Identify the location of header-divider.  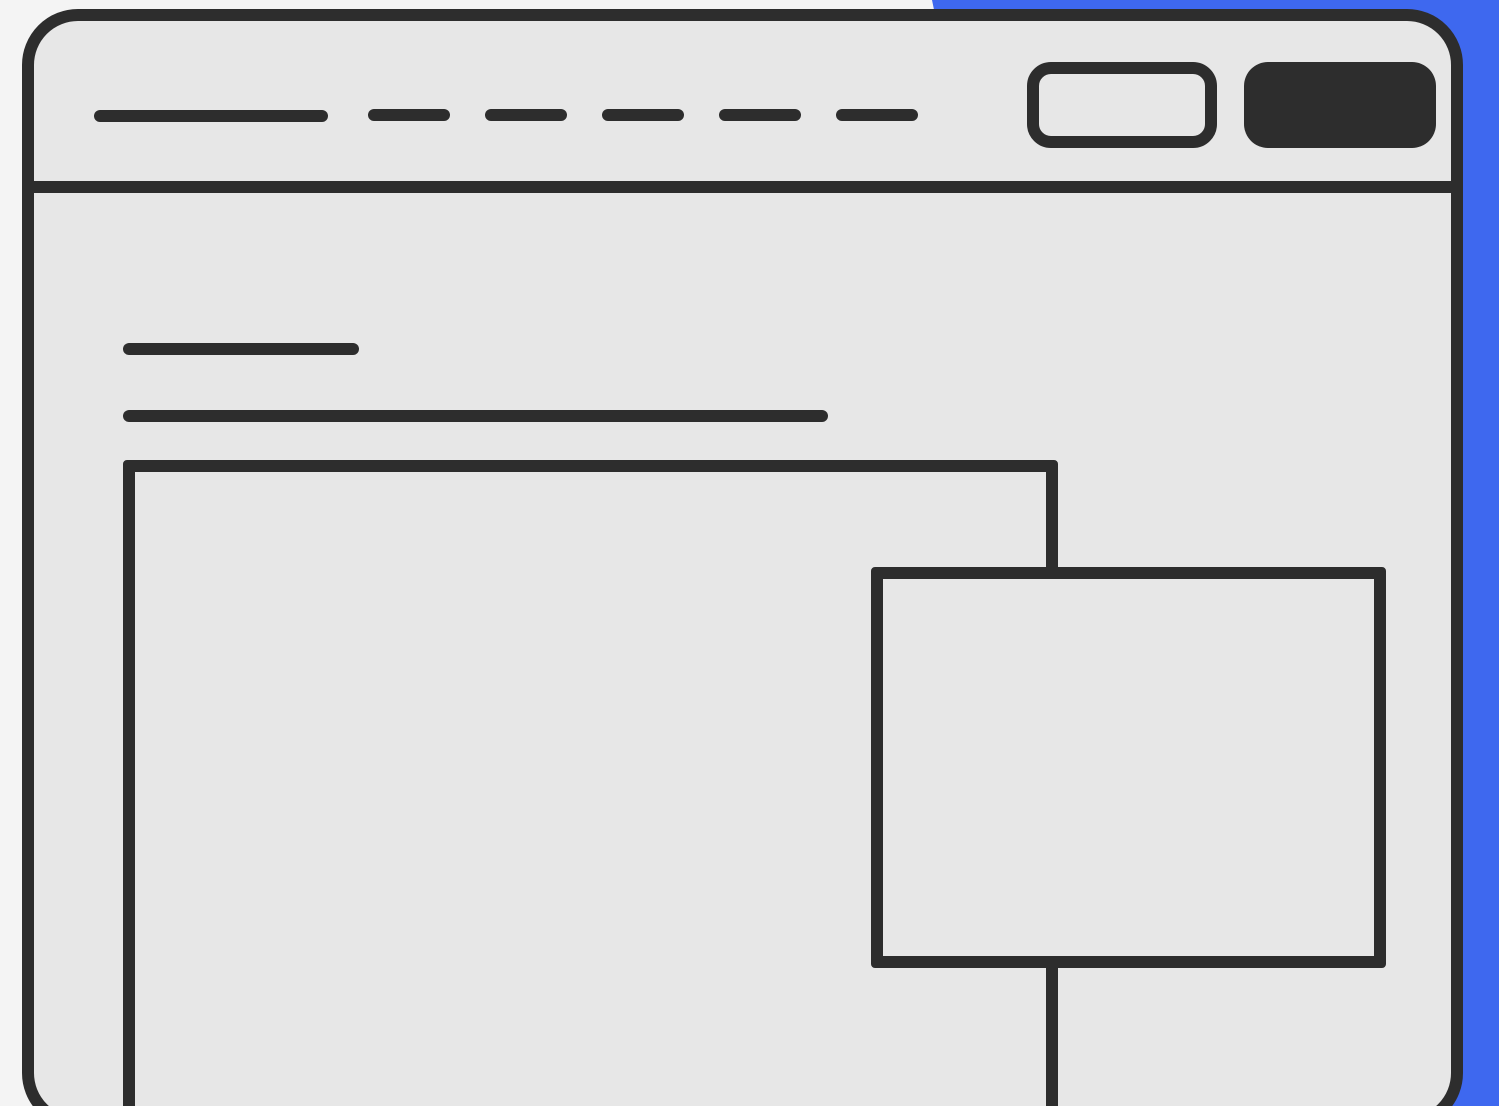
(742, 187).